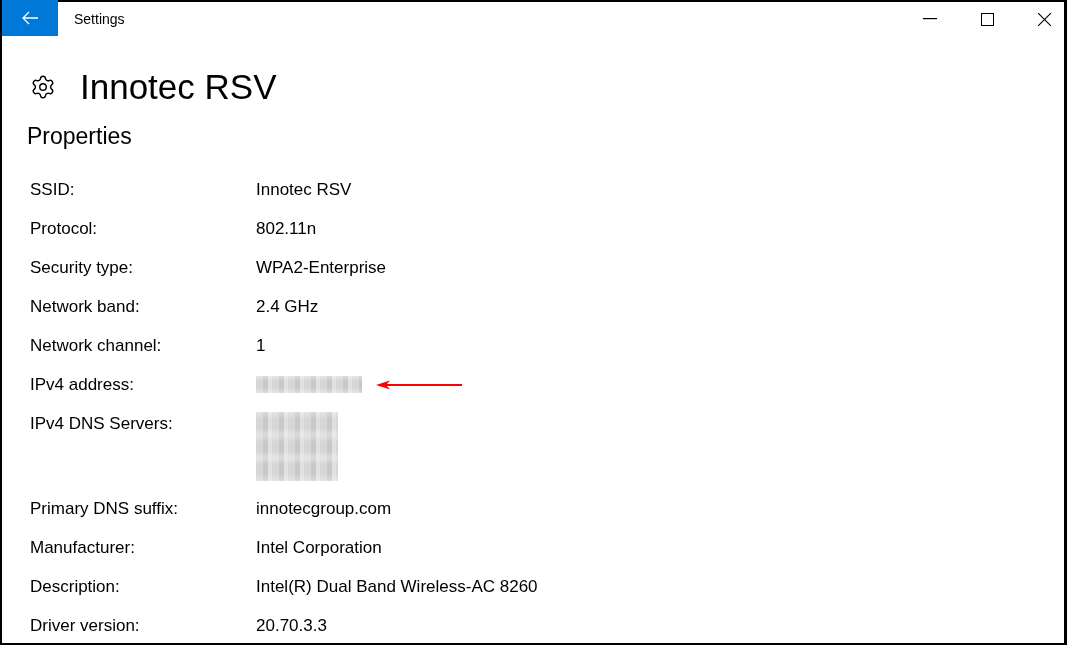 This screenshot has width=1067, height=645. What do you see at coordinates (53, 190) in the screenshot?
I see `property-label: SSID:` at bounding box center [53, 190].